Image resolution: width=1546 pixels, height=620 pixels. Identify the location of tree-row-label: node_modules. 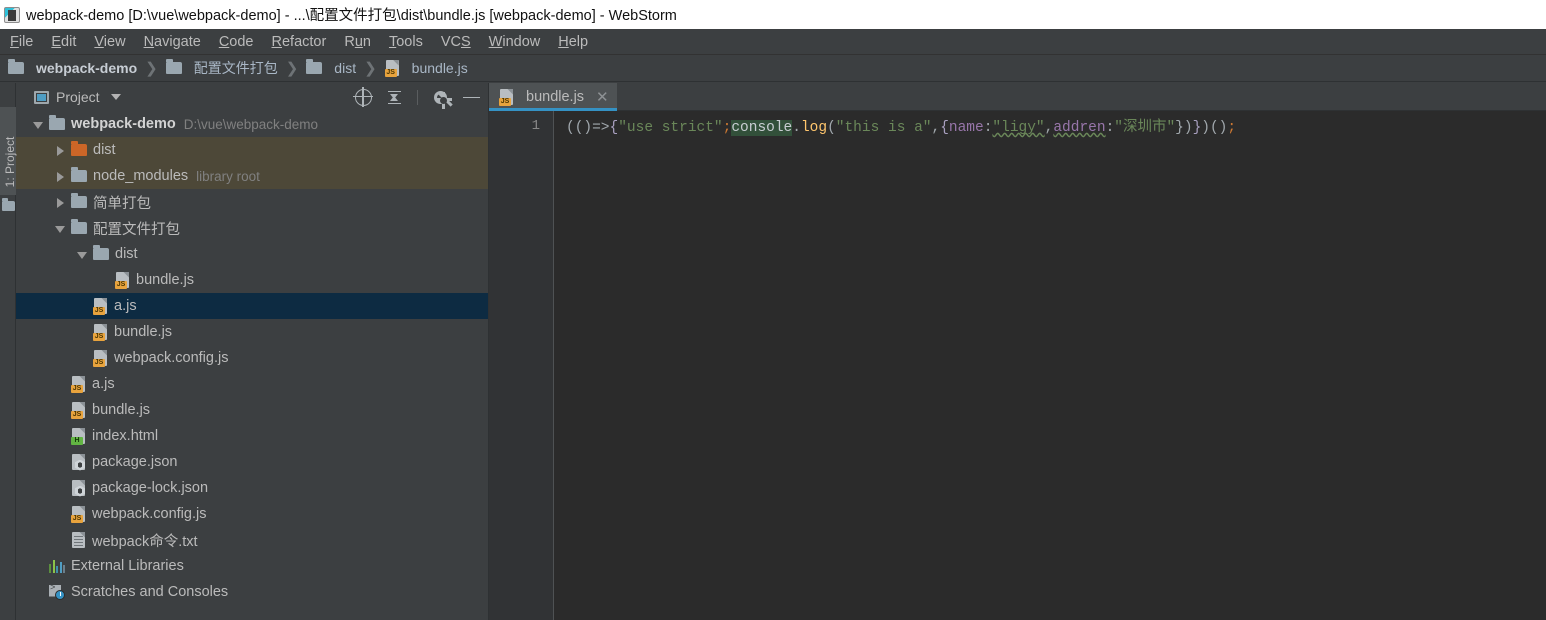
(141, 176).